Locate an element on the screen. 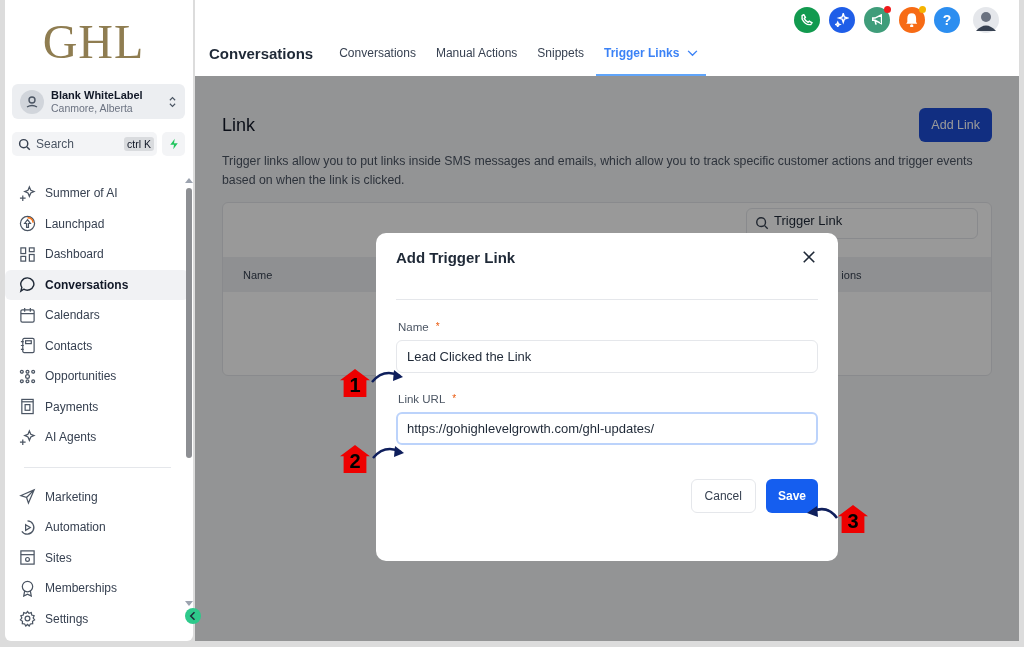 The width and height of the screenshot is (1024, 647). bell-icon is located at coordinates (912, 20).